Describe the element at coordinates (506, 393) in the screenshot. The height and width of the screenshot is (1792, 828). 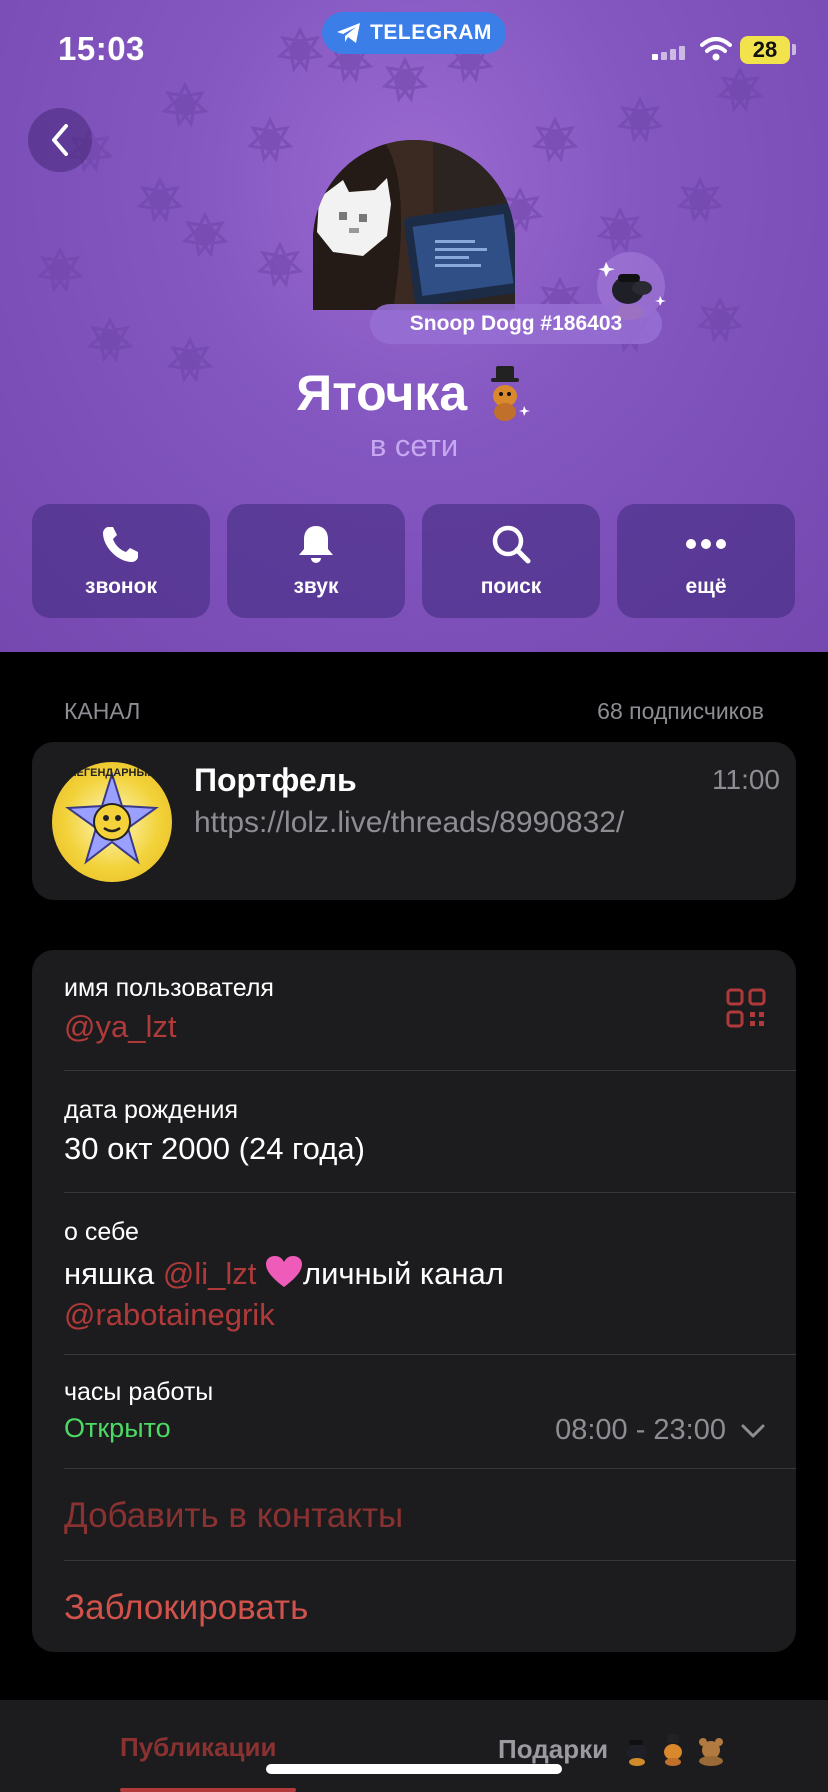
I see `premium-emoji-icon` at that location.